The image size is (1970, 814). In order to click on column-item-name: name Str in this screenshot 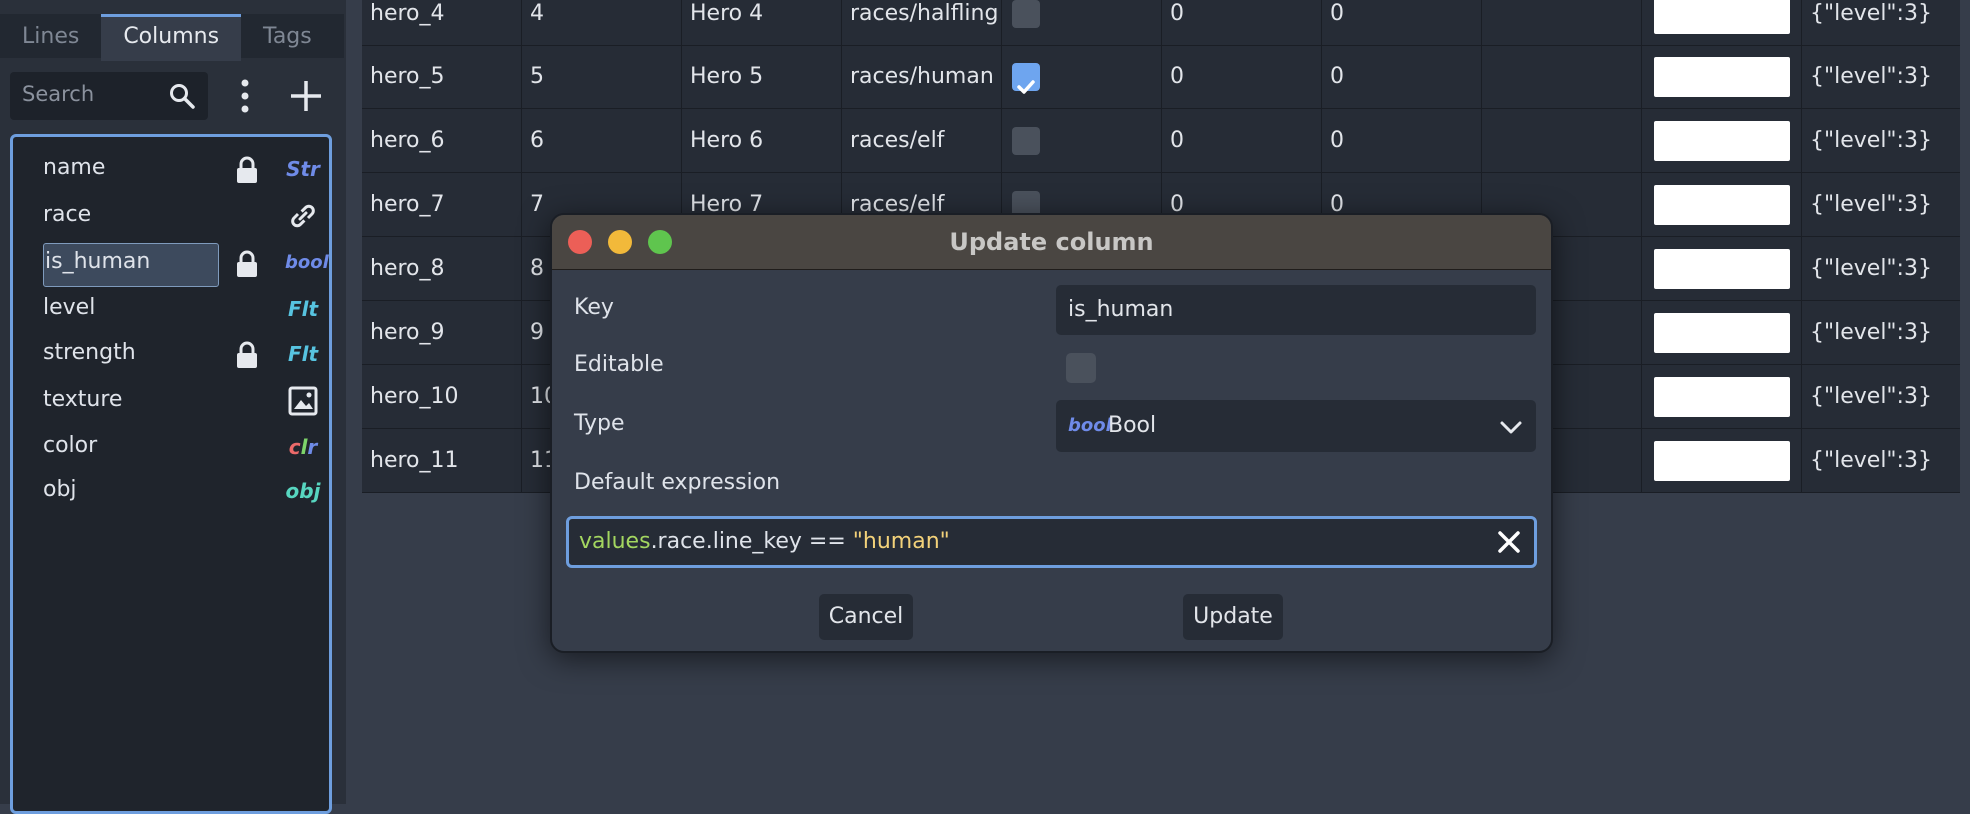, I will do `click(171, 170)`.